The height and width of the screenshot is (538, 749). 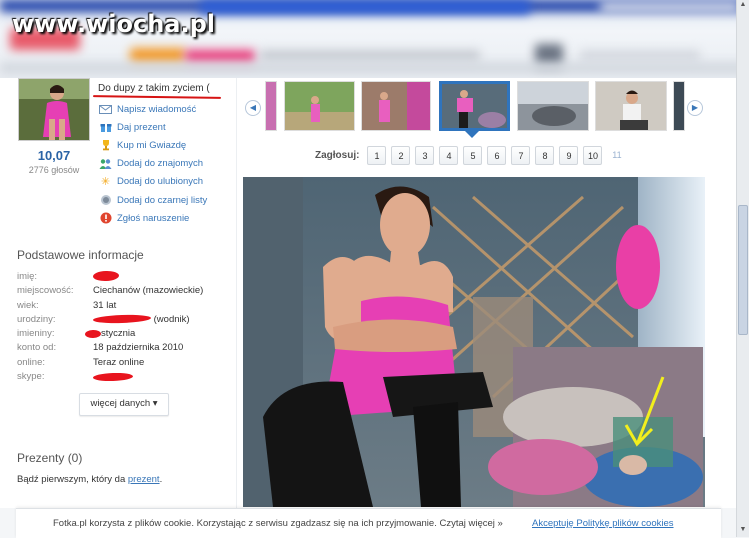 What do you see at coordinates (497, 155) in the screenshot?
I see `vote-button-6: 6` at bounding box center [497, 155].